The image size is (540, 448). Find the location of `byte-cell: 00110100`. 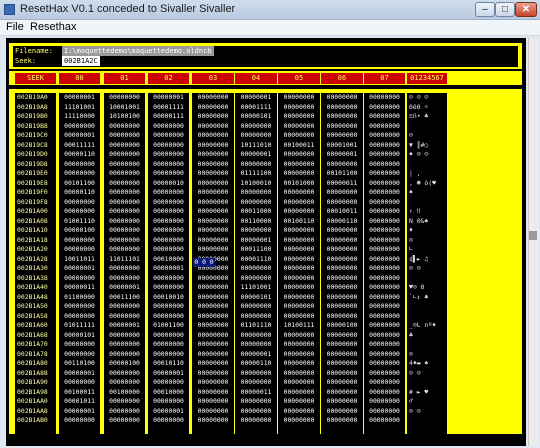

byte-cell: 00110100 is located at coordinates (79, 363).